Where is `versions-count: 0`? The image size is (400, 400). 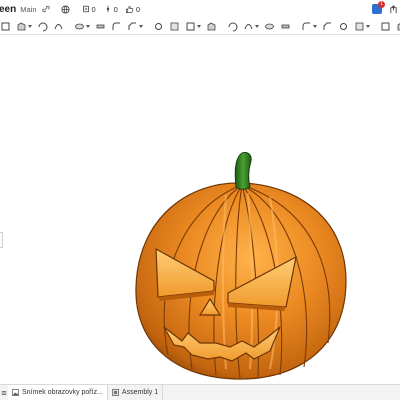
versions-count: 0 is located at coordinates (93, 9).